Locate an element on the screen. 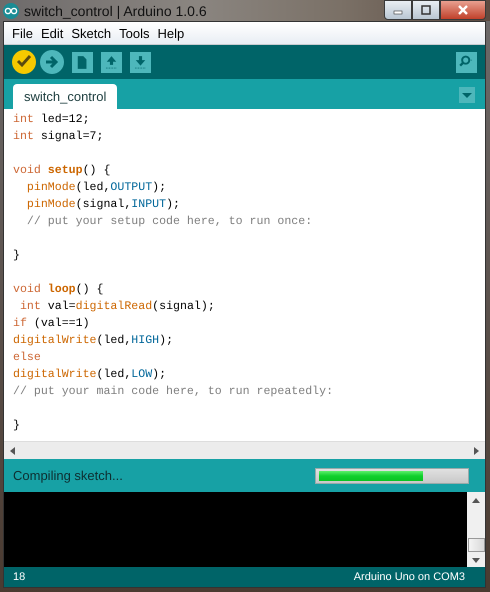 This screenshot has width=490, height=592. menu-item: Sketch is located at coordinates (91, 33).